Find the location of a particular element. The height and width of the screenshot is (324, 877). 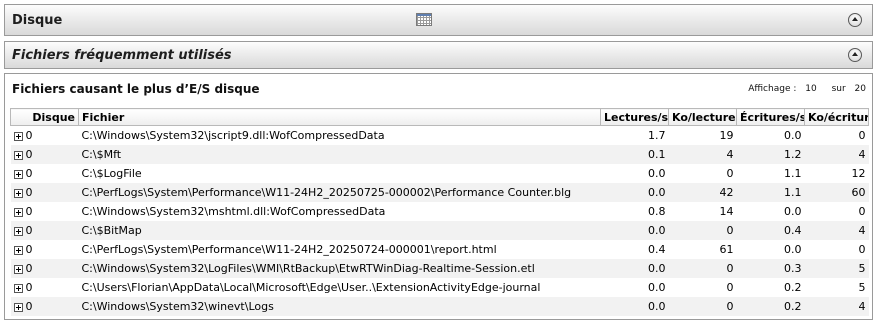

cell-file: C:\$BitMap is located at coordinates (339, 230).